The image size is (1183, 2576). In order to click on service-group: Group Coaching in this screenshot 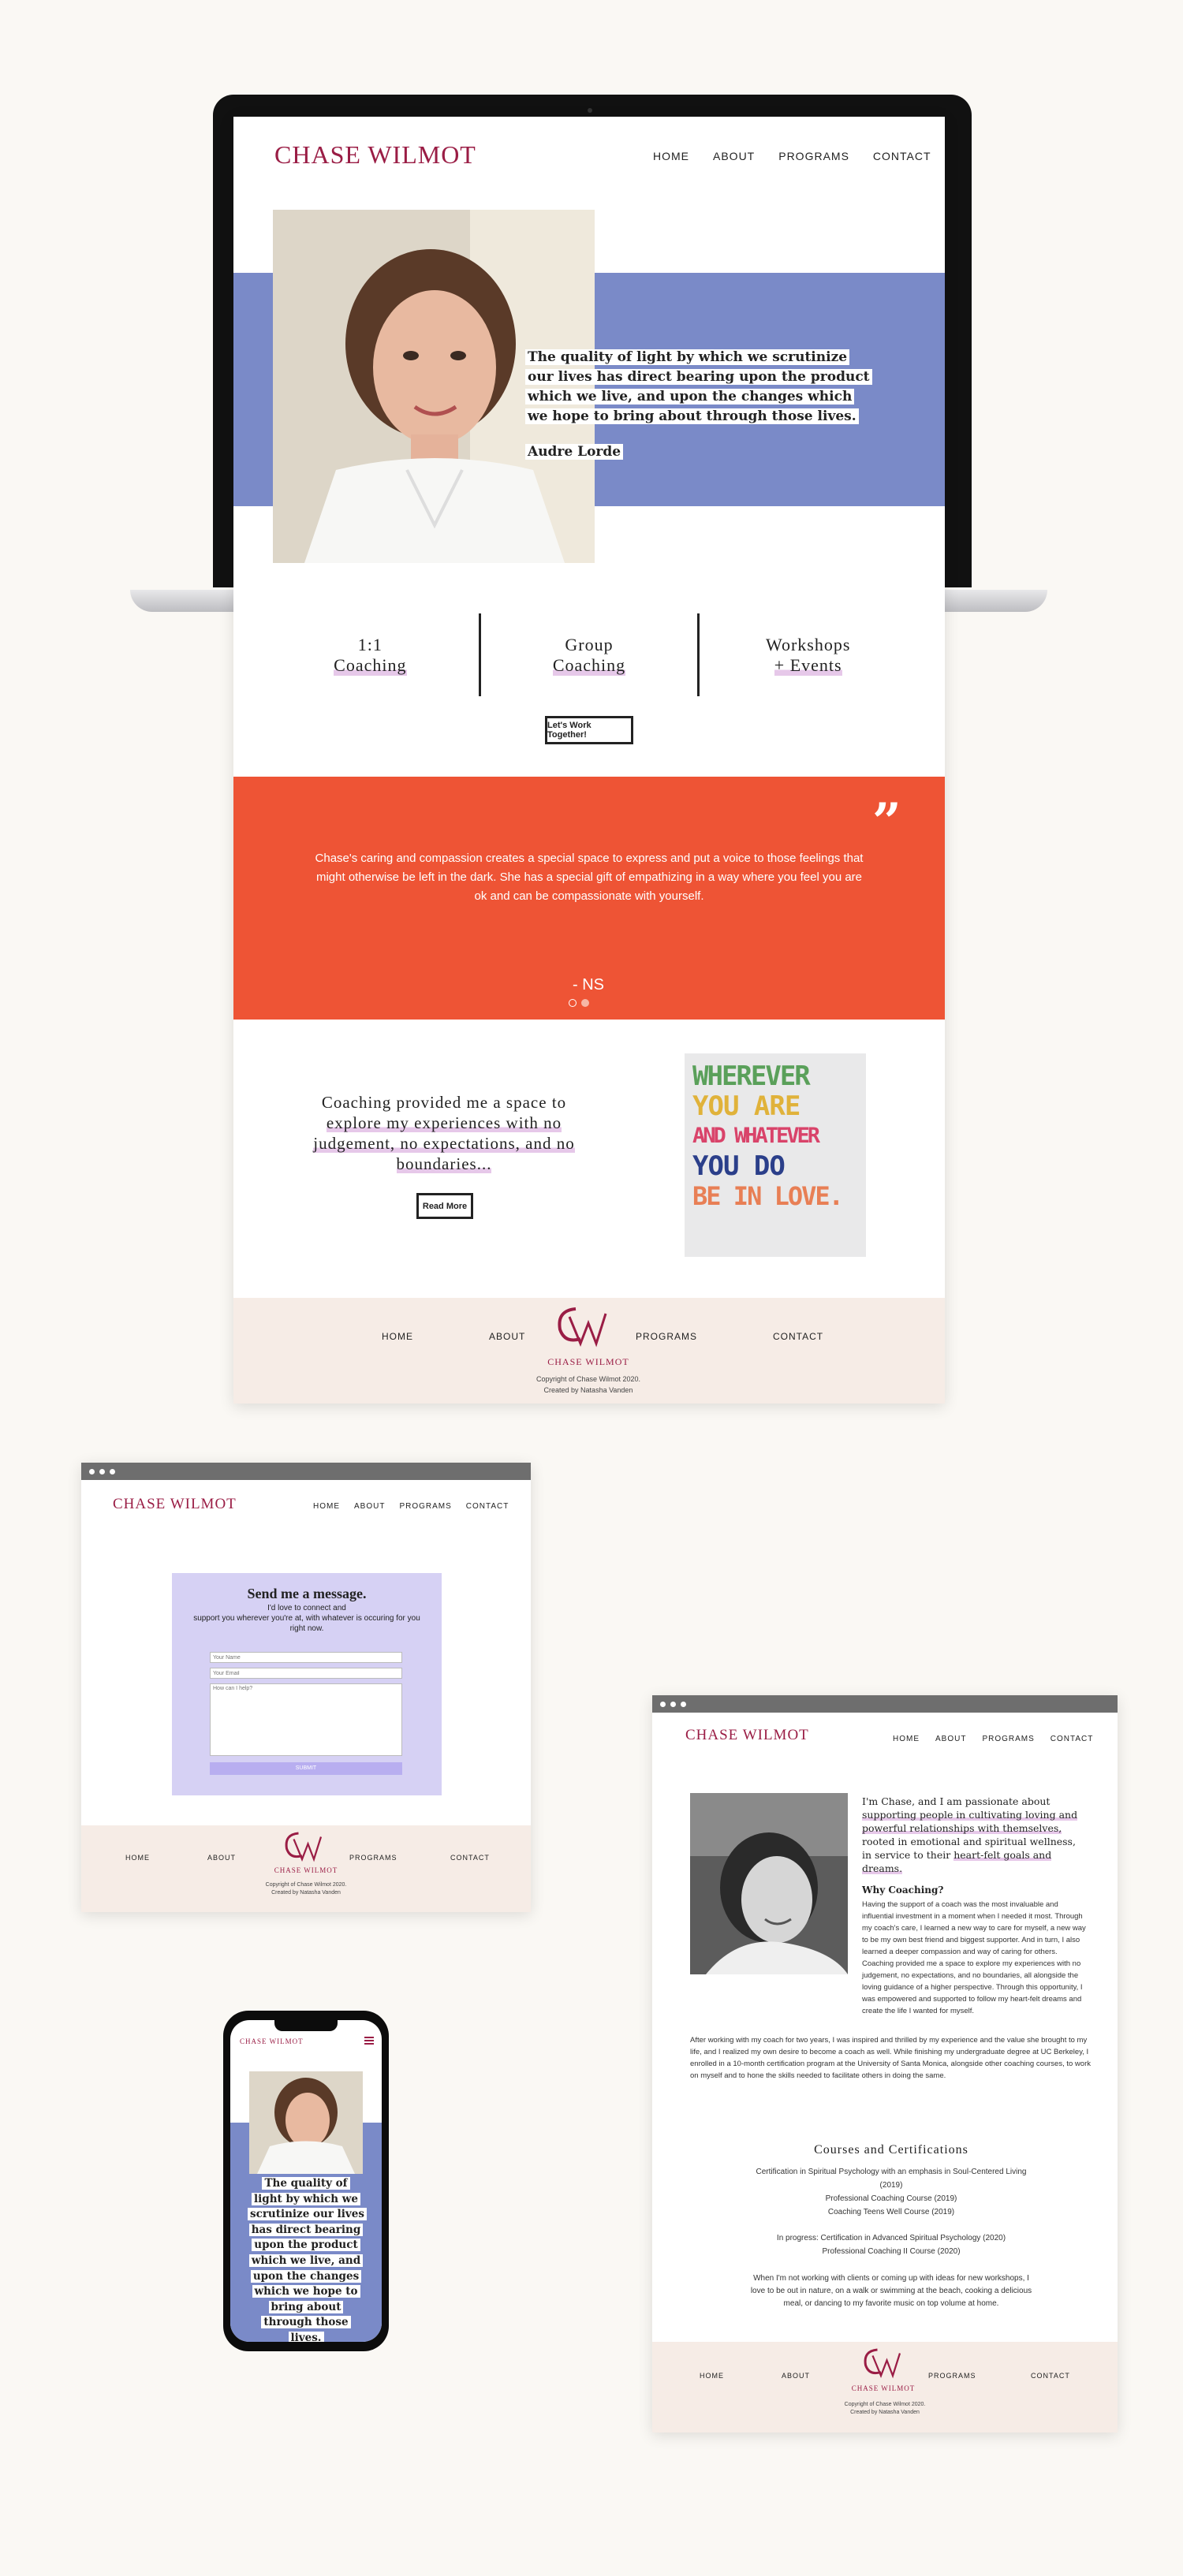, I will do `click(589, 654)`.